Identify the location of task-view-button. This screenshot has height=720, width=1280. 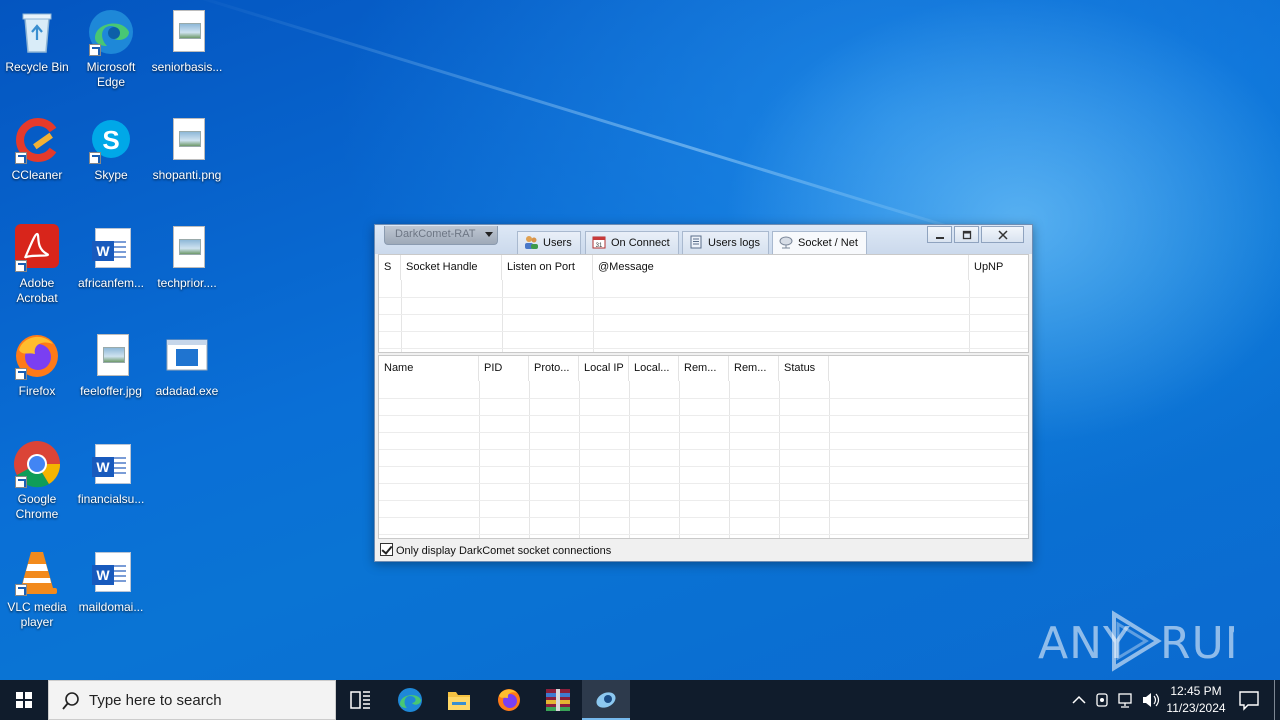
(360, 700).